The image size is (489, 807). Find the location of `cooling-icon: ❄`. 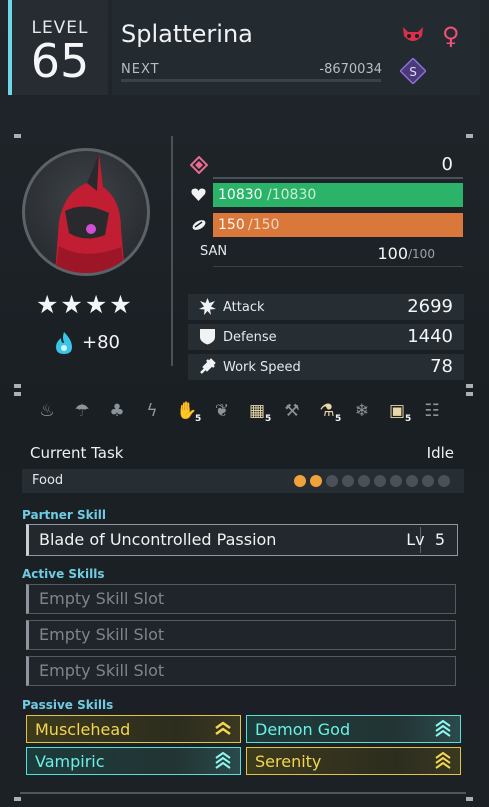

cooling-icon: ❄ is located at coordinates (362, 411).